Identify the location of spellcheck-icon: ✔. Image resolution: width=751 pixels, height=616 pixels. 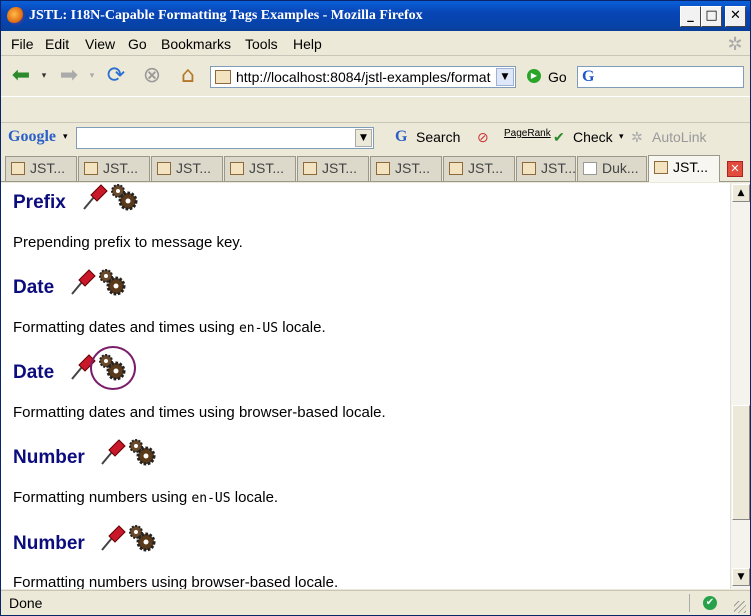
(559, 137).